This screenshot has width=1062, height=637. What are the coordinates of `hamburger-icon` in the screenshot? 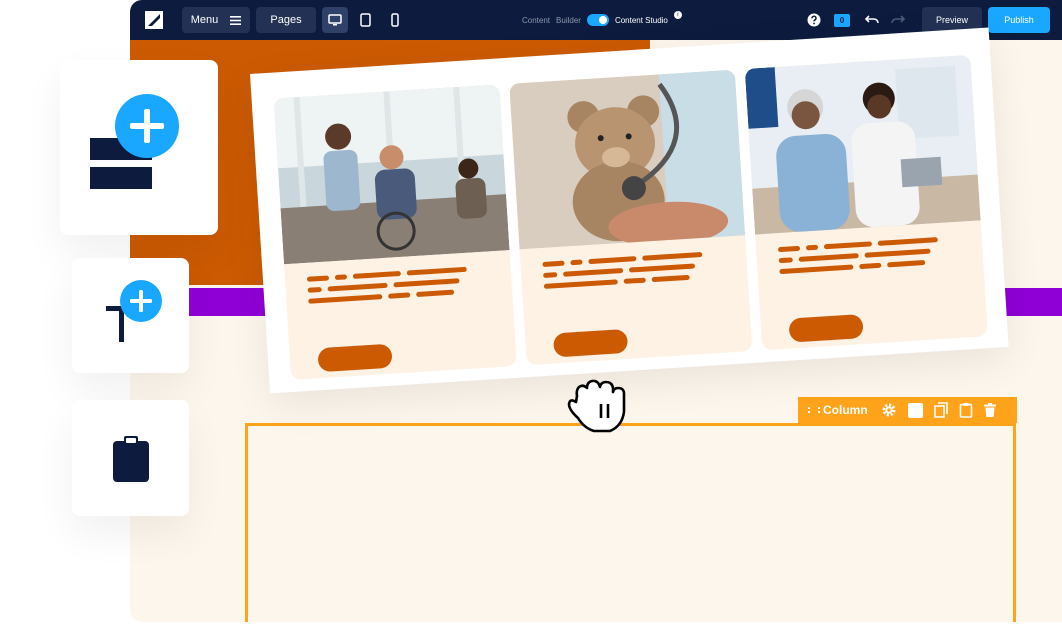 It's located at (236, 20).